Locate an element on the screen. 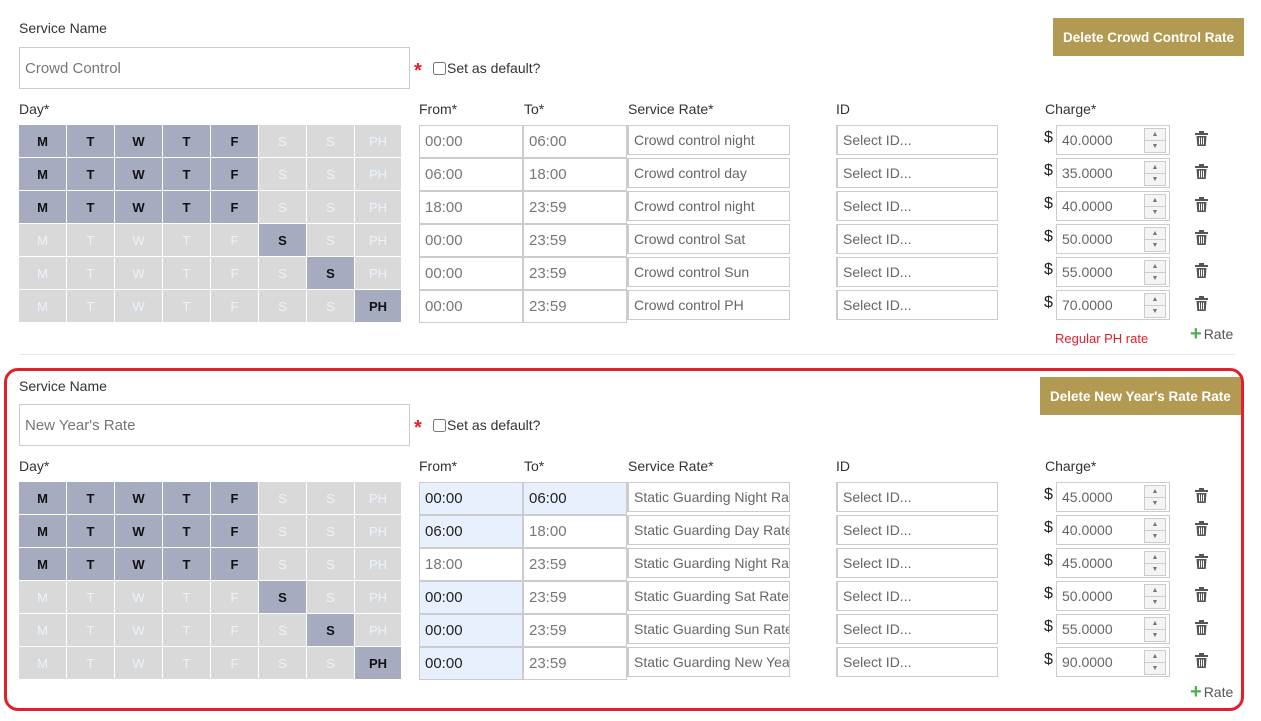 Image resolution: width=1261 pixels, height=721 pixels. service-rate-select: Crowd control Sat is located at coordinates (708, 239).